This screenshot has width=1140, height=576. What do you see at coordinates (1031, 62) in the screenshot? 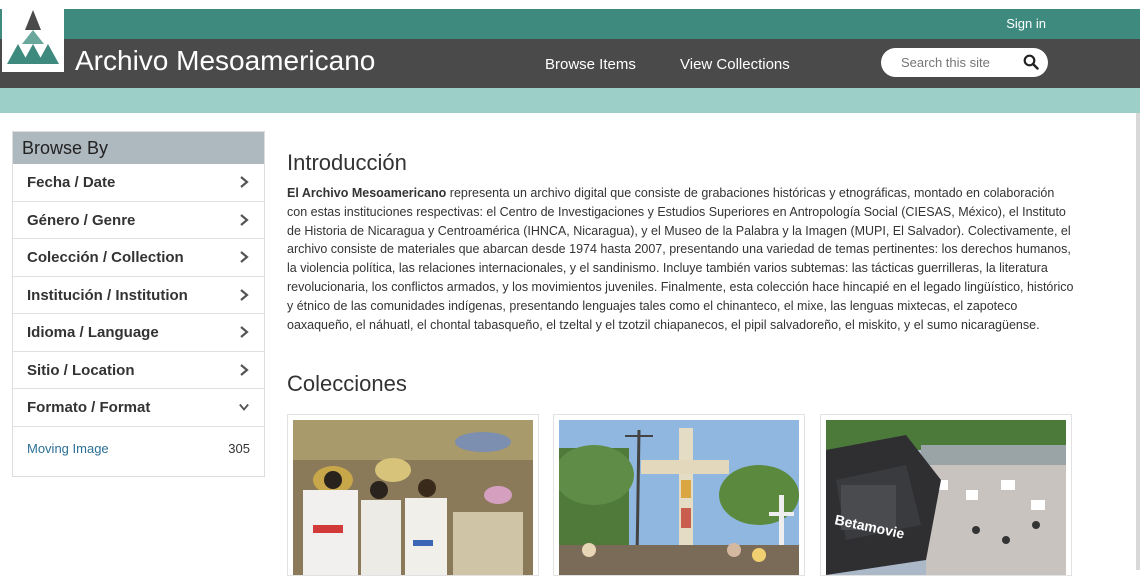
I see `search-icon` at bounding box center [1031, 62].